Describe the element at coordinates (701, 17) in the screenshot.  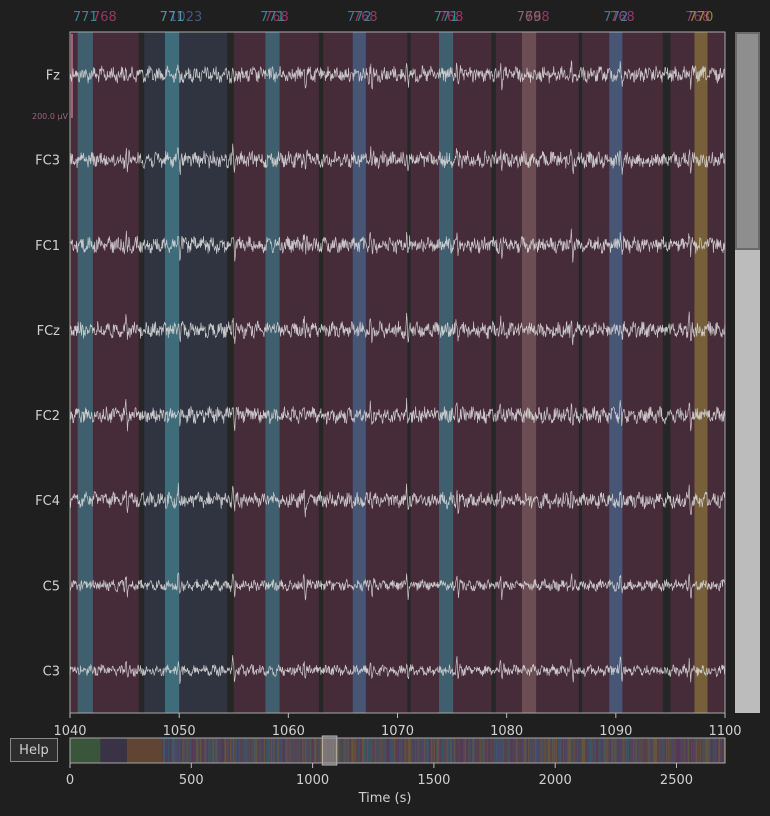
I see `annotation-label: 770` at that location.